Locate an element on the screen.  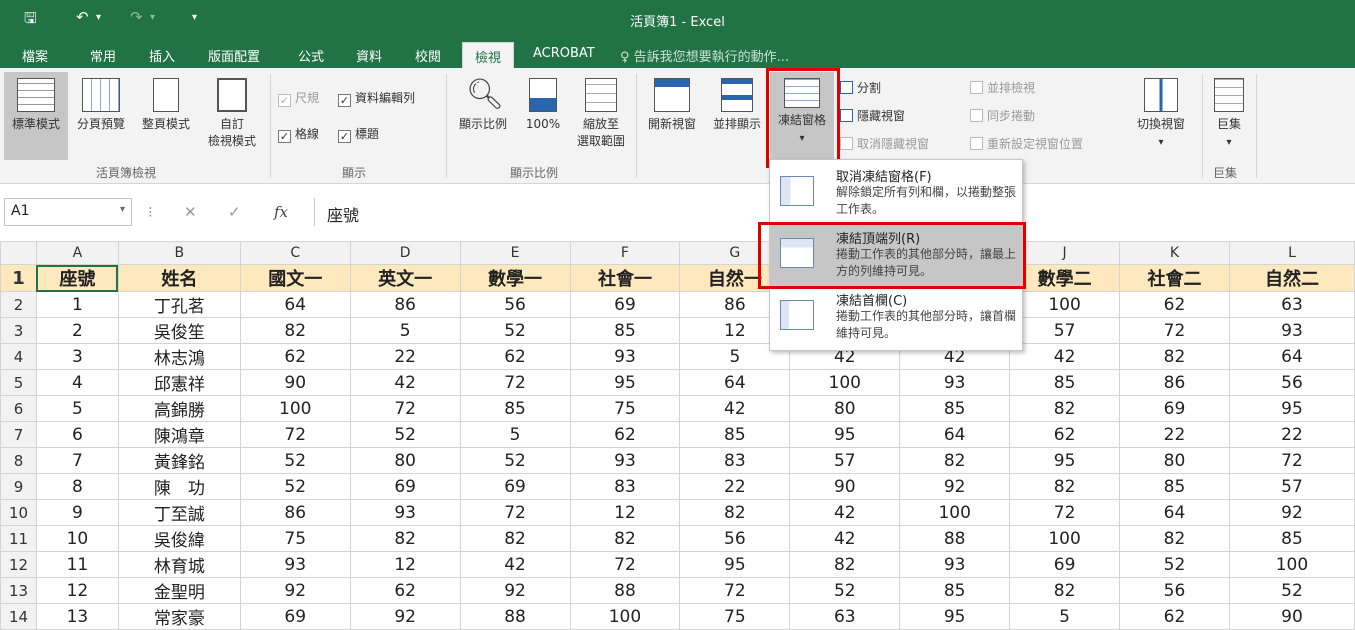
column-header: E is located at coordinates (515, 253).